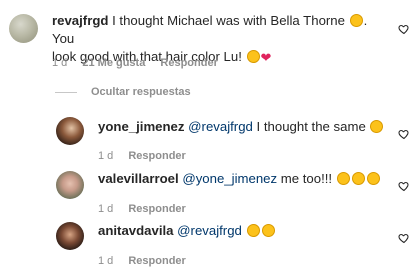  Describe the element at coordinates (80, 20) in the screenshot. I see `comment-username: revajfrgd` at that location.